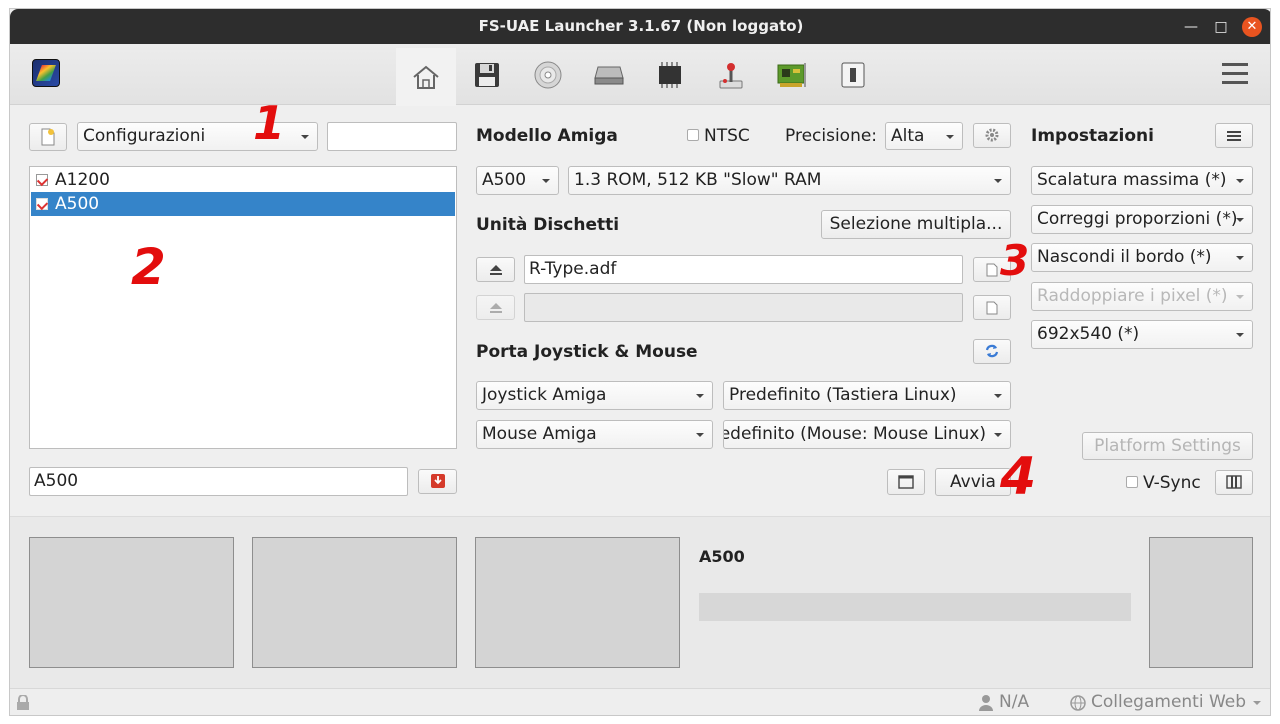 This screenshot has width=1280, height=724. Describe the element at coordinates (517, 180) in the screenshot. I see `amiga-model-dropdown: A500` at that location.